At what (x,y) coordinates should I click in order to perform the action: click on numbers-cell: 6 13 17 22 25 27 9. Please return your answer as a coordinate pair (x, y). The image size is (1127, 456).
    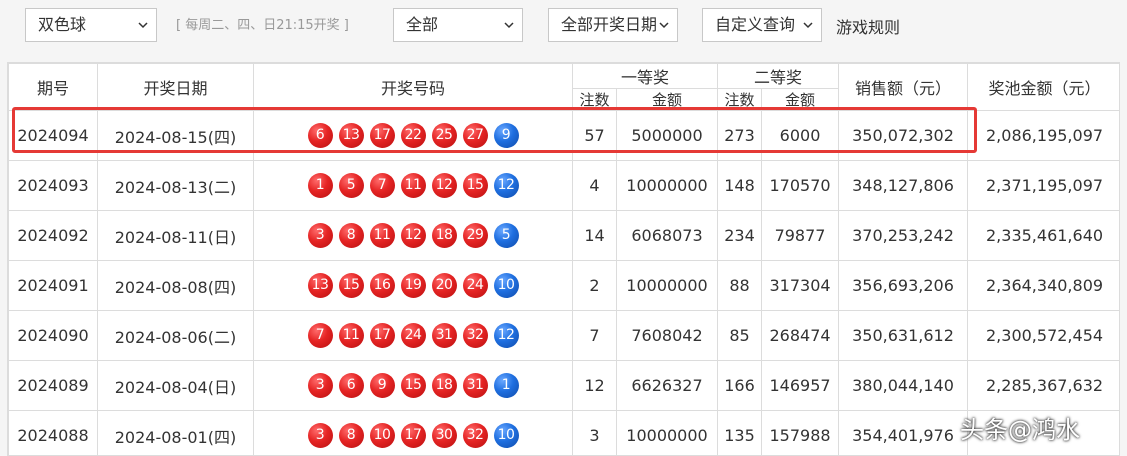
    Looking at the image, I should click on (413, 135).